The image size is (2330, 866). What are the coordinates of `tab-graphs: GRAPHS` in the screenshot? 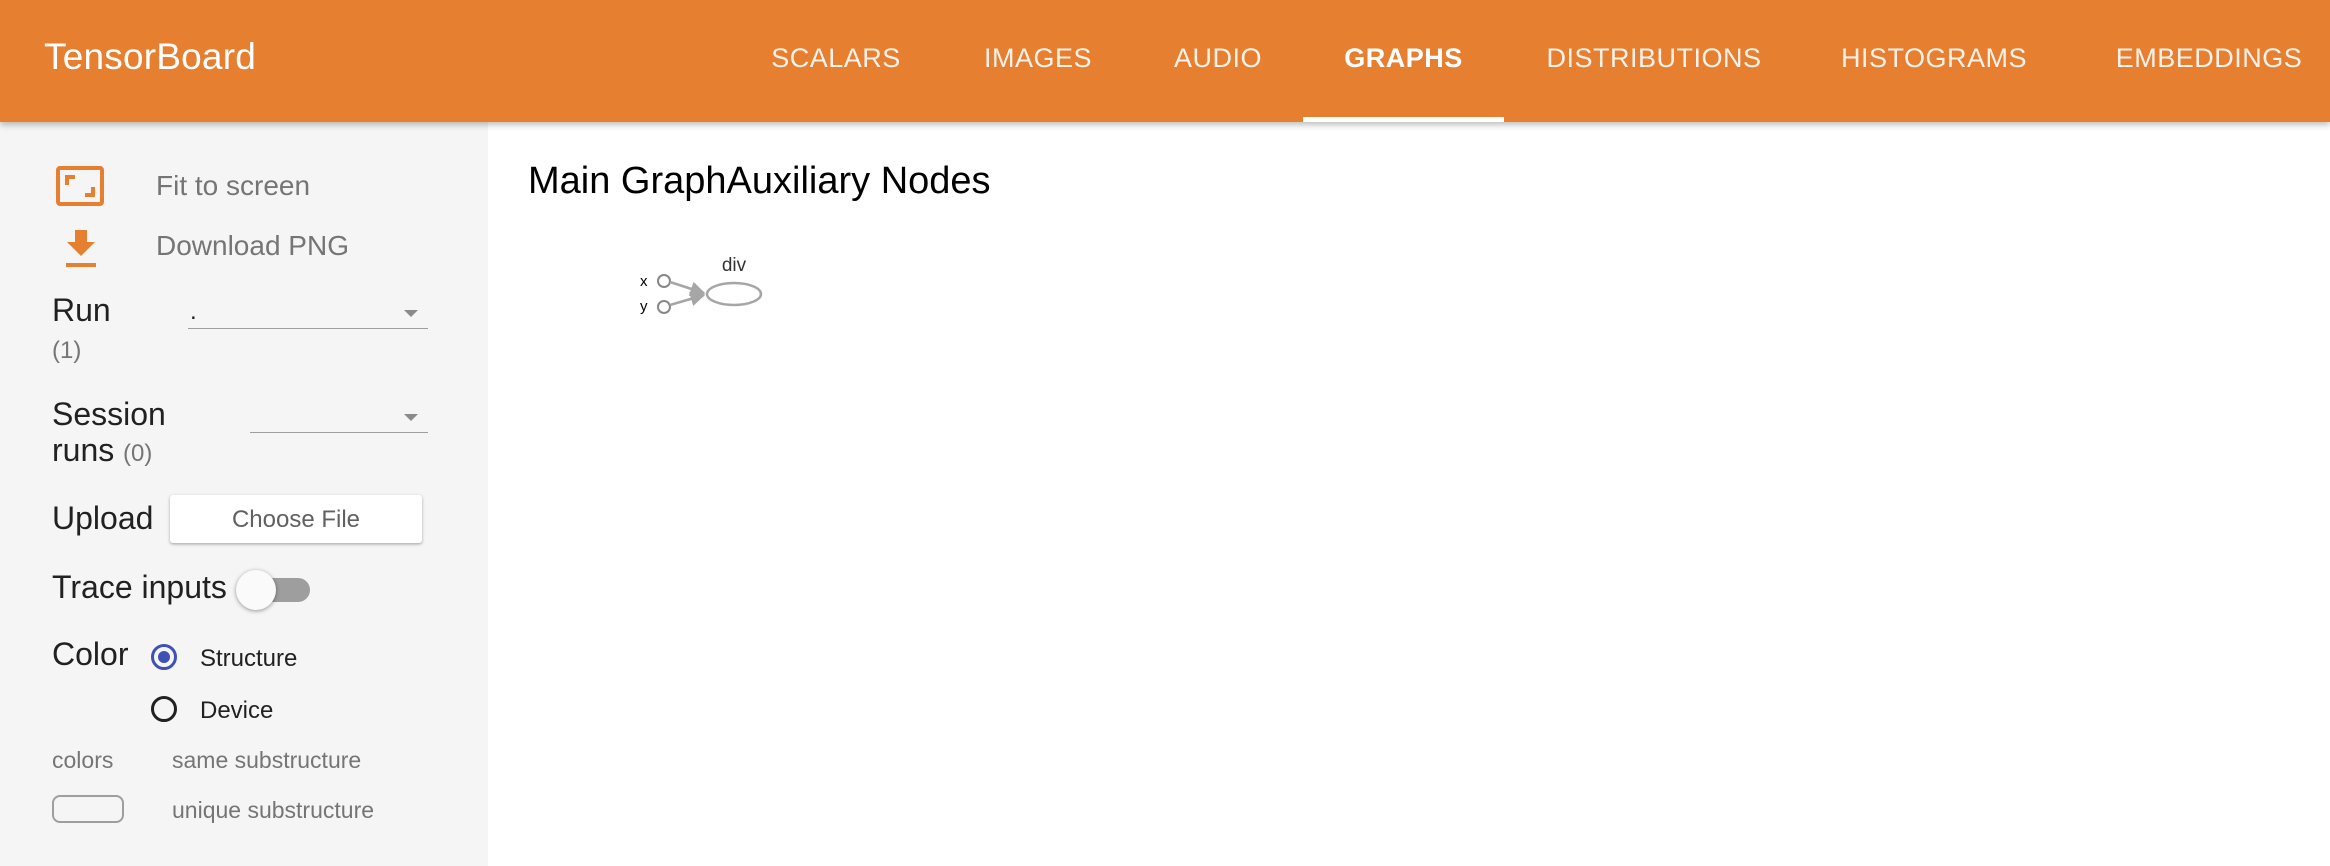 It's located at (1403, 61).